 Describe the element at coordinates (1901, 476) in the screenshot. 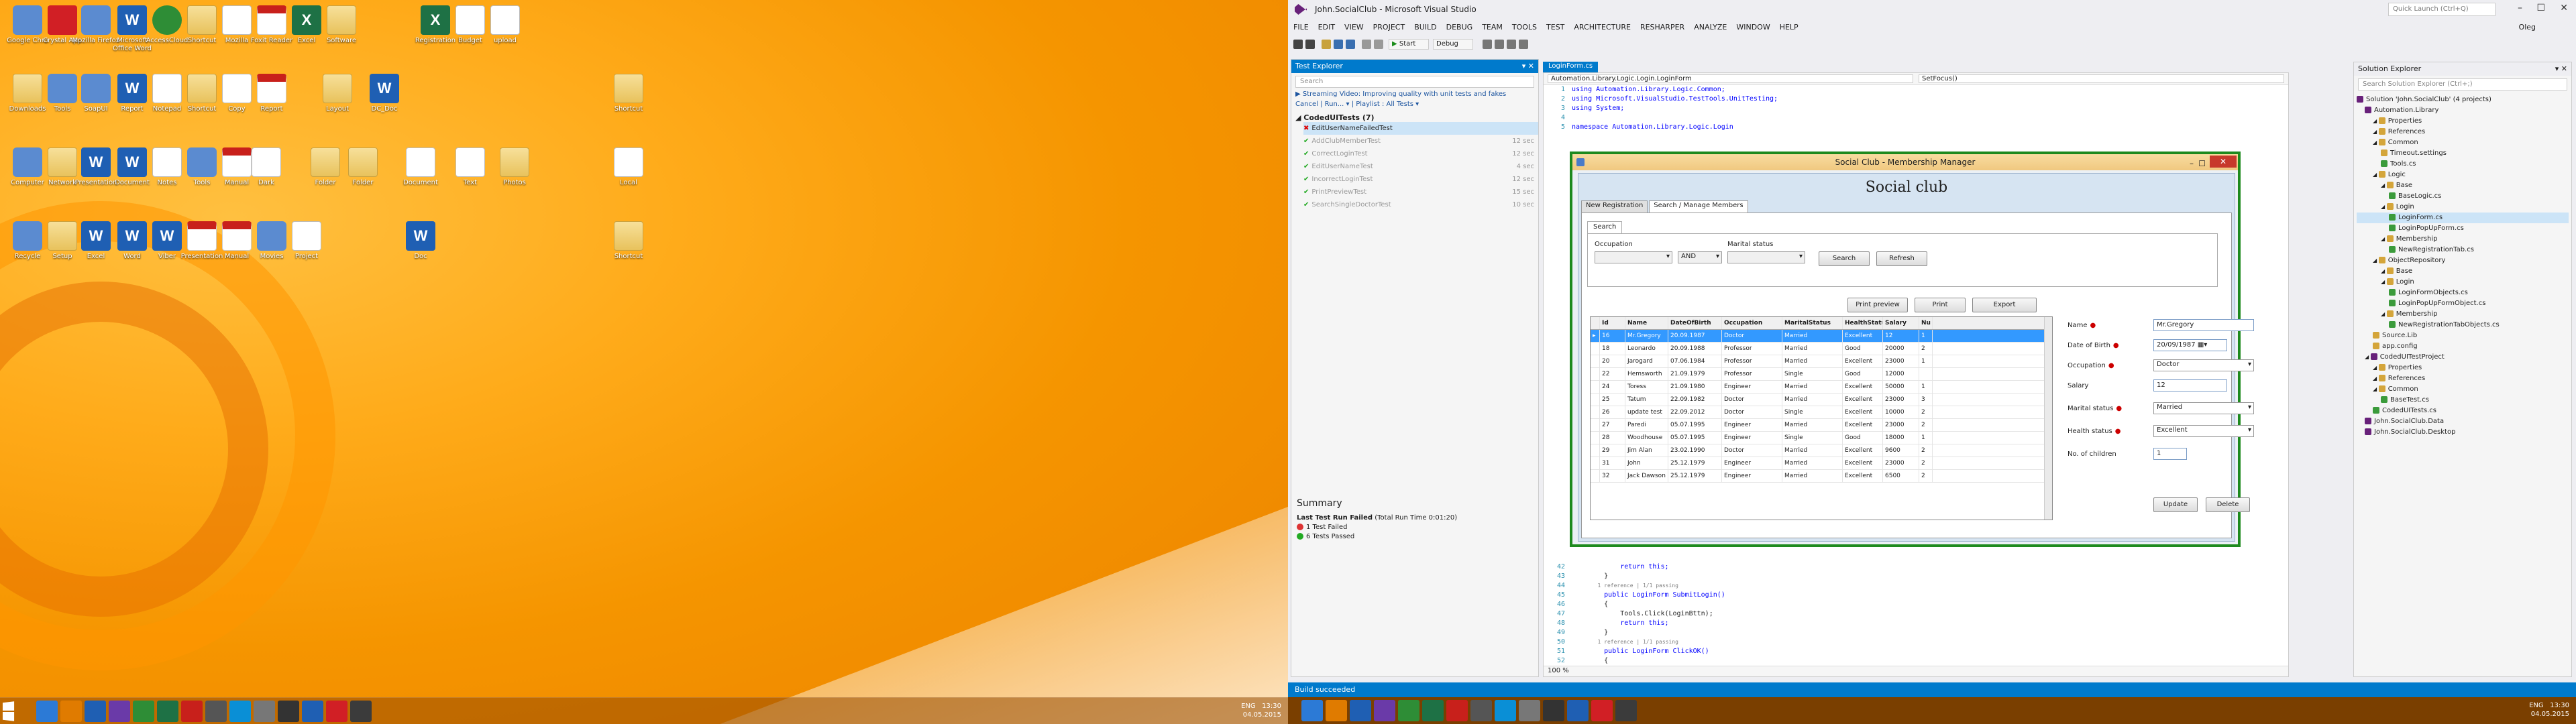

I see `grid-cell: 6500` at that location.